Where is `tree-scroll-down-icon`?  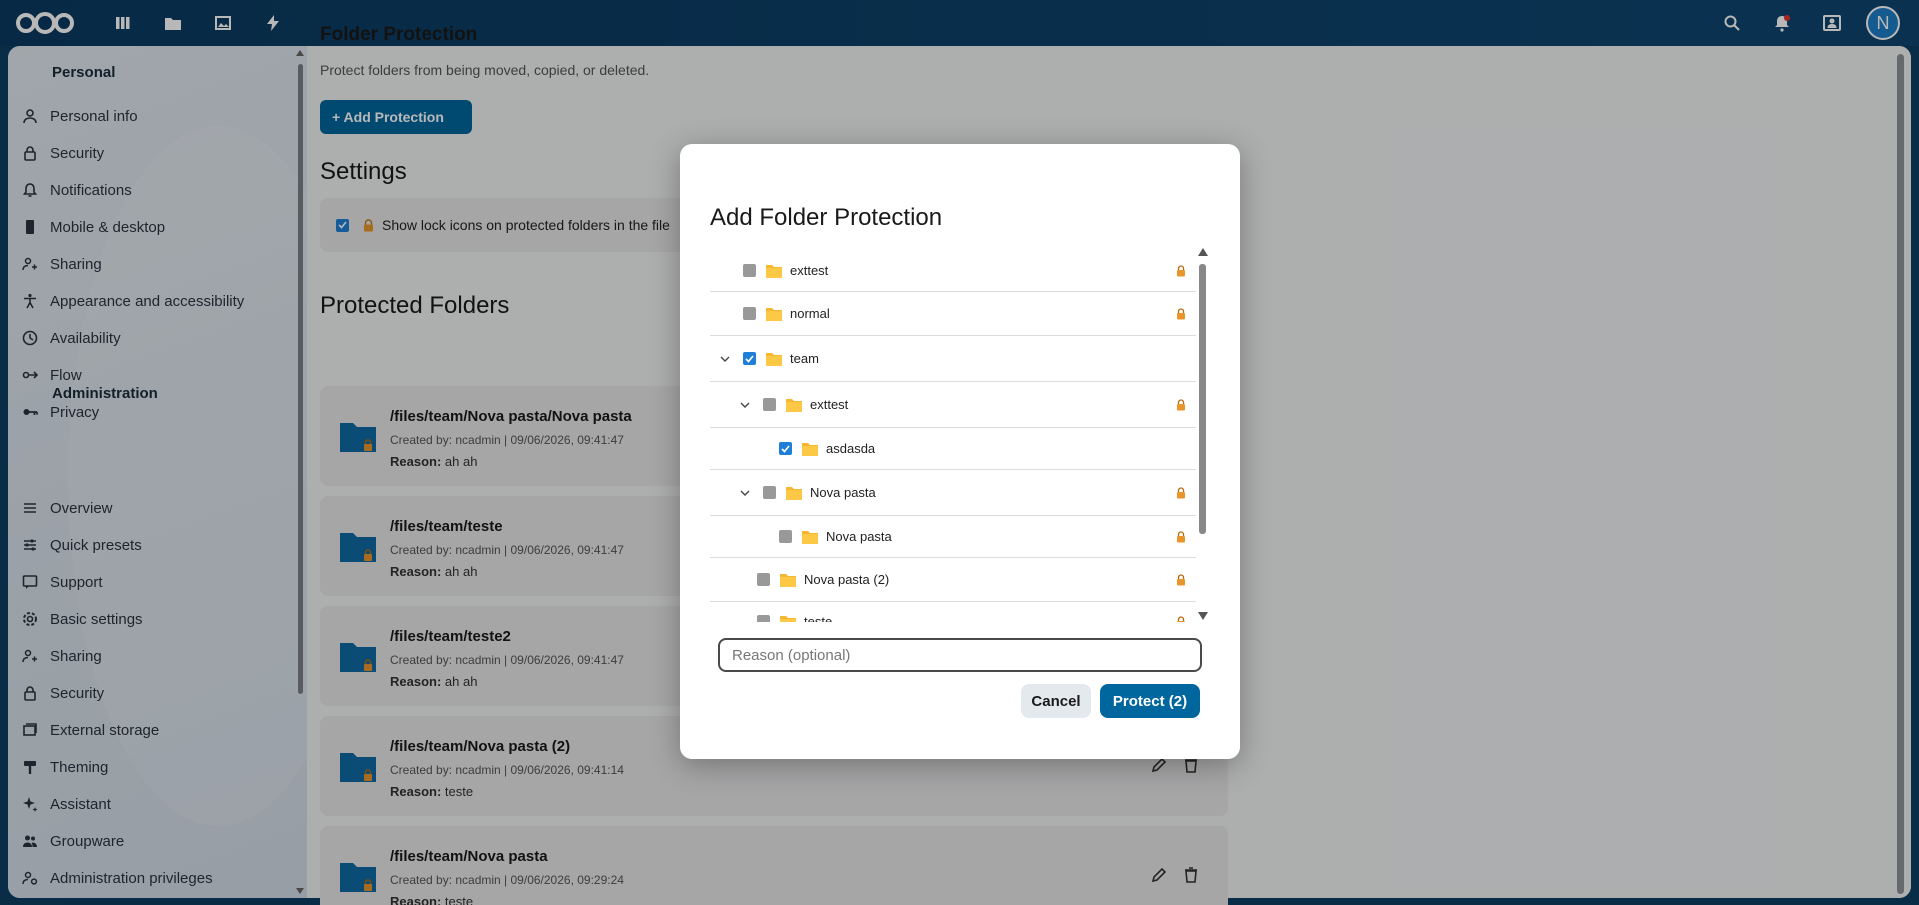 tree-scroll-down-icon is located at coordinates (1203, 616).